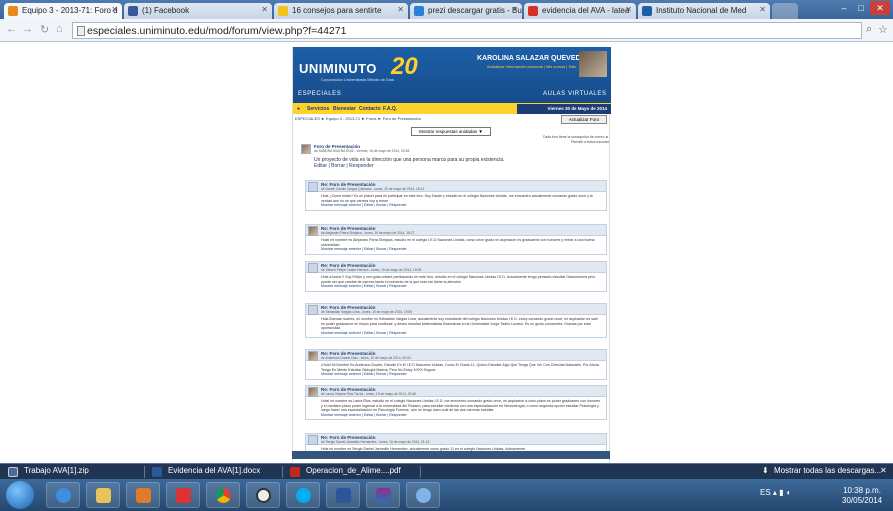 This screenshot has width=893, height=511. I want to click on download-item: Trabajo AVA[1].zip, so click(48, 472).